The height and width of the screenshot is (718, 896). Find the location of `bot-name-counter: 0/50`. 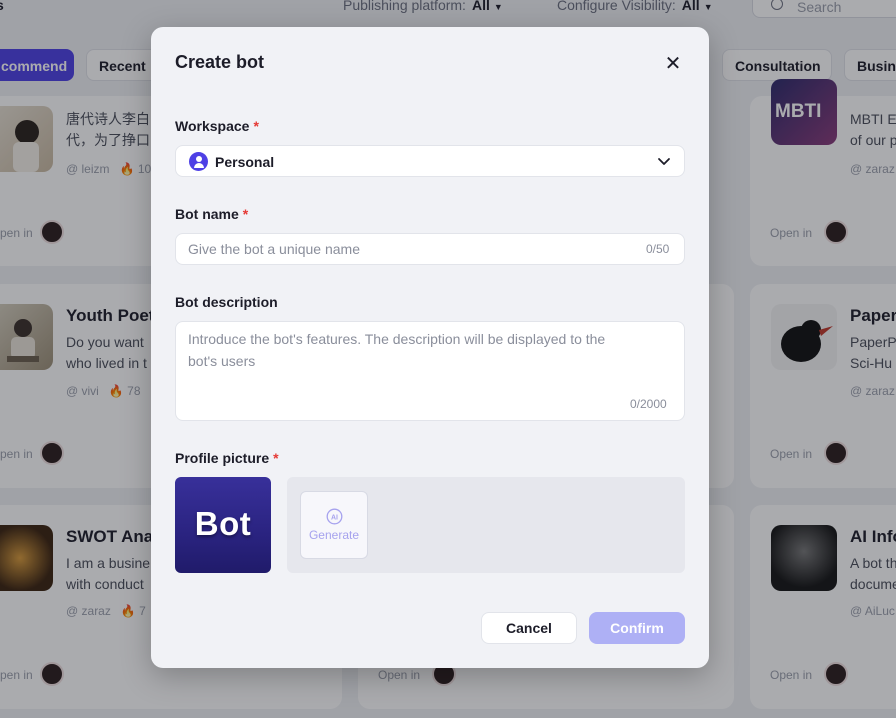

bot-name-counter: 0/50 is located at coordinates (658, 249).